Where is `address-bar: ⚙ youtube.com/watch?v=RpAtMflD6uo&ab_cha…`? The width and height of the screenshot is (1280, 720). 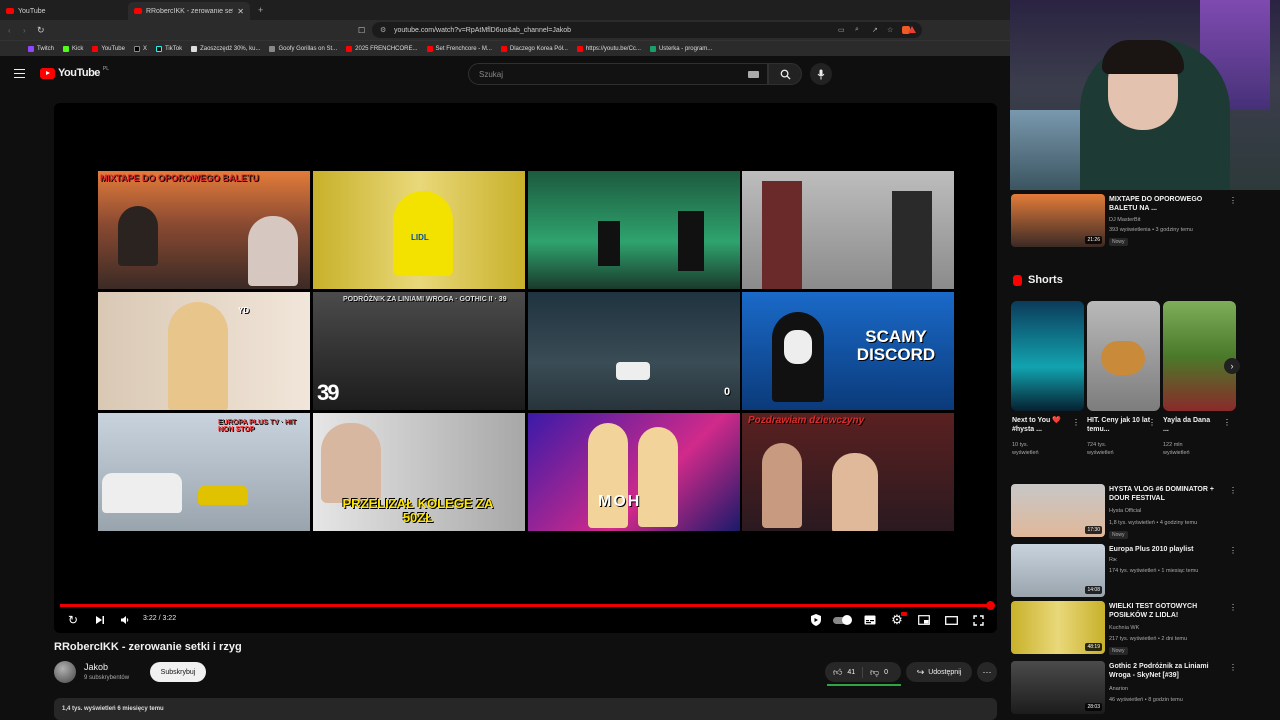
address-bar: ⚙ youtube.com/watch?v=RpAtMflD6uo&ab_cha… is located at coordinates (647, 30).